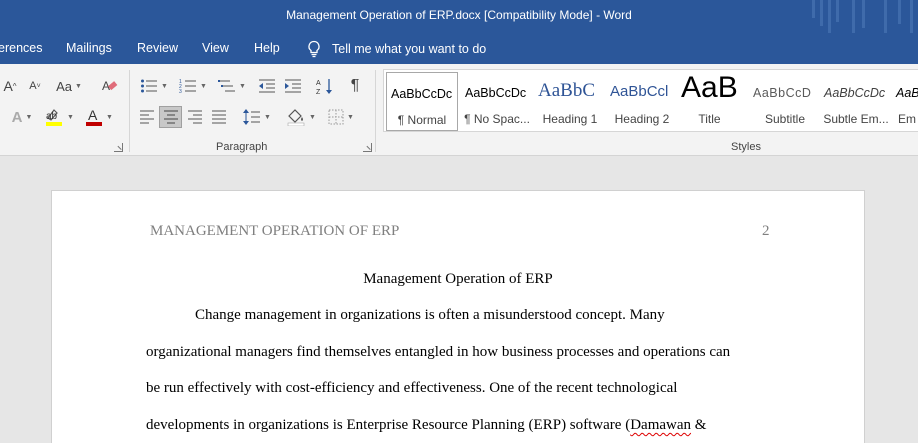  I want to click on sort-icon: AZ, so click(324, 87).